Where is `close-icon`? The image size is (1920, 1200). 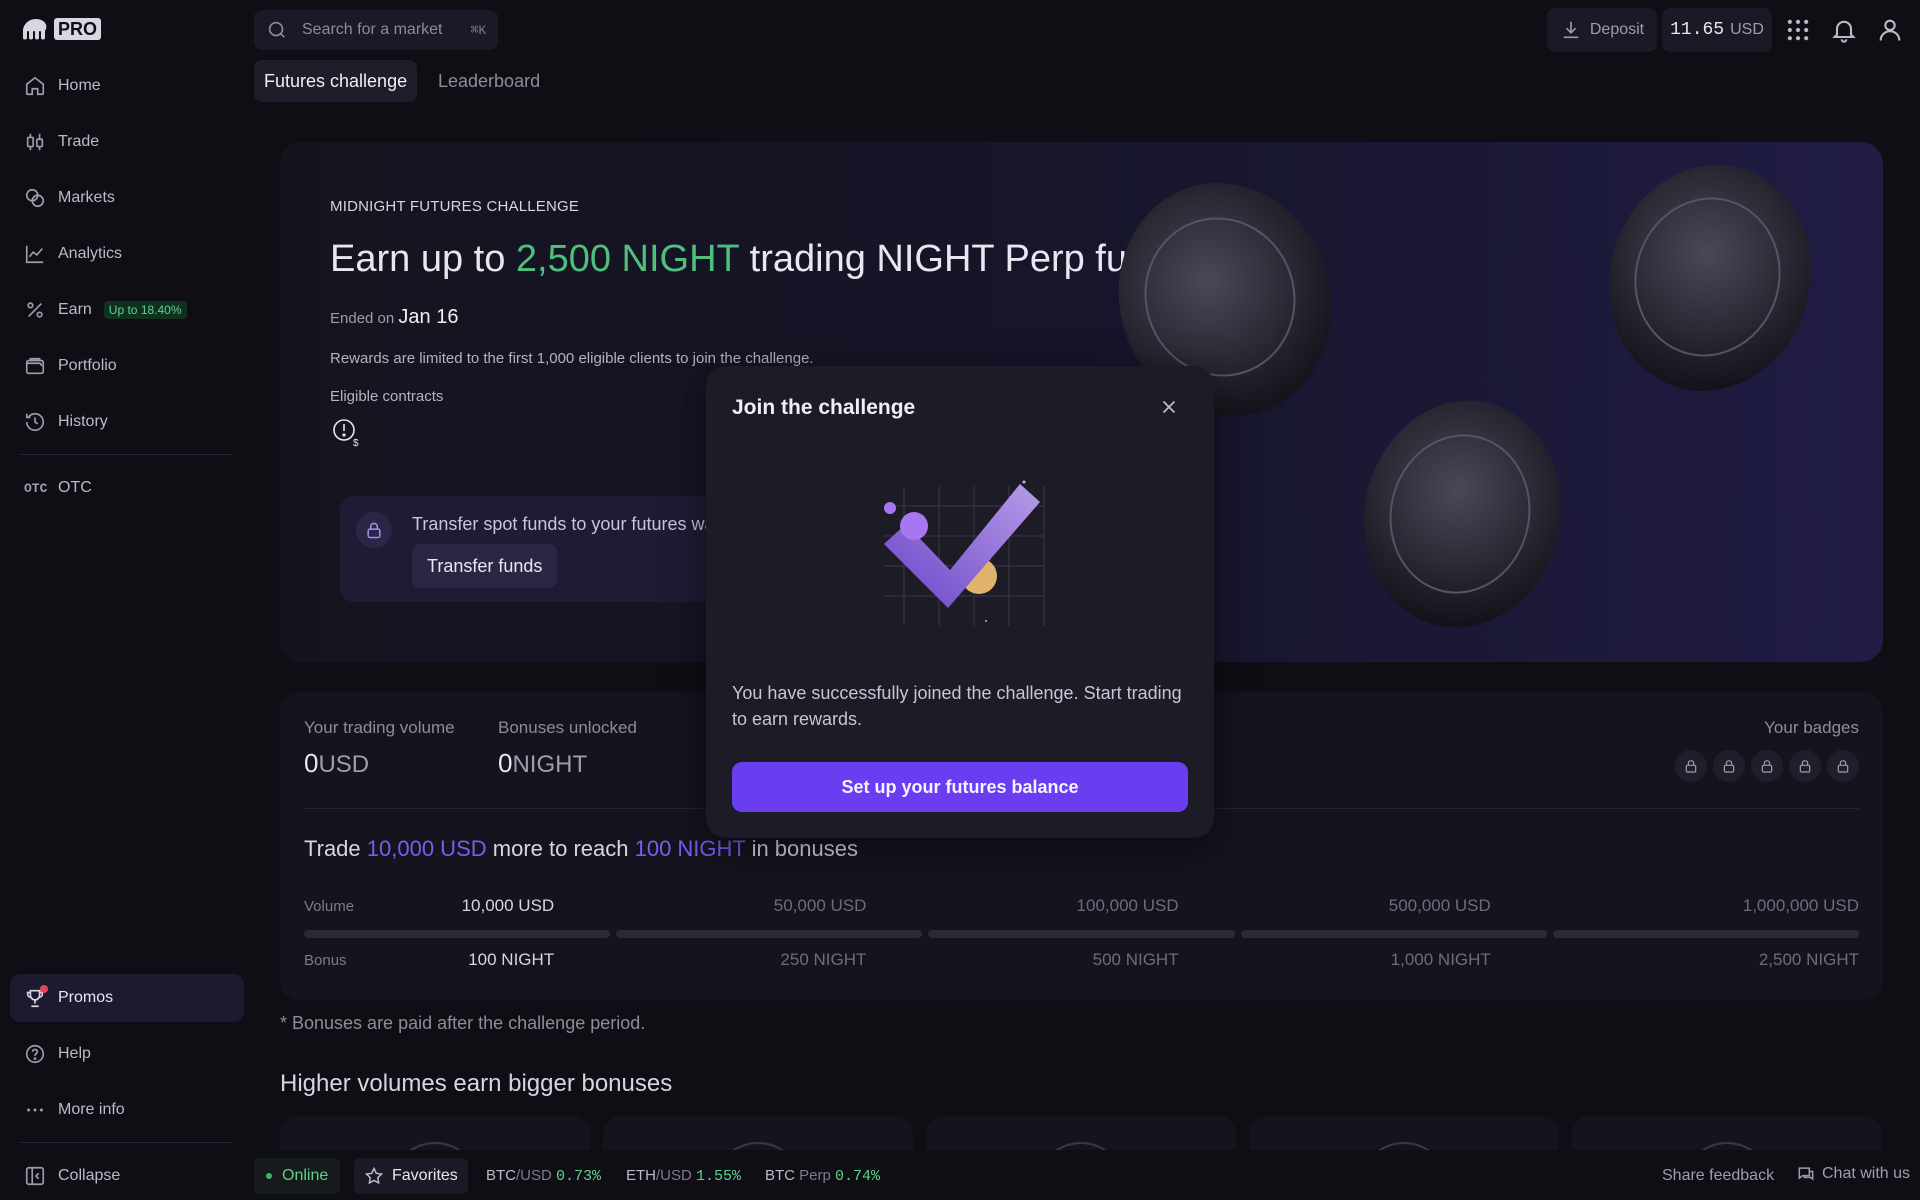 close-icon is located at coordinates (1169, 407).